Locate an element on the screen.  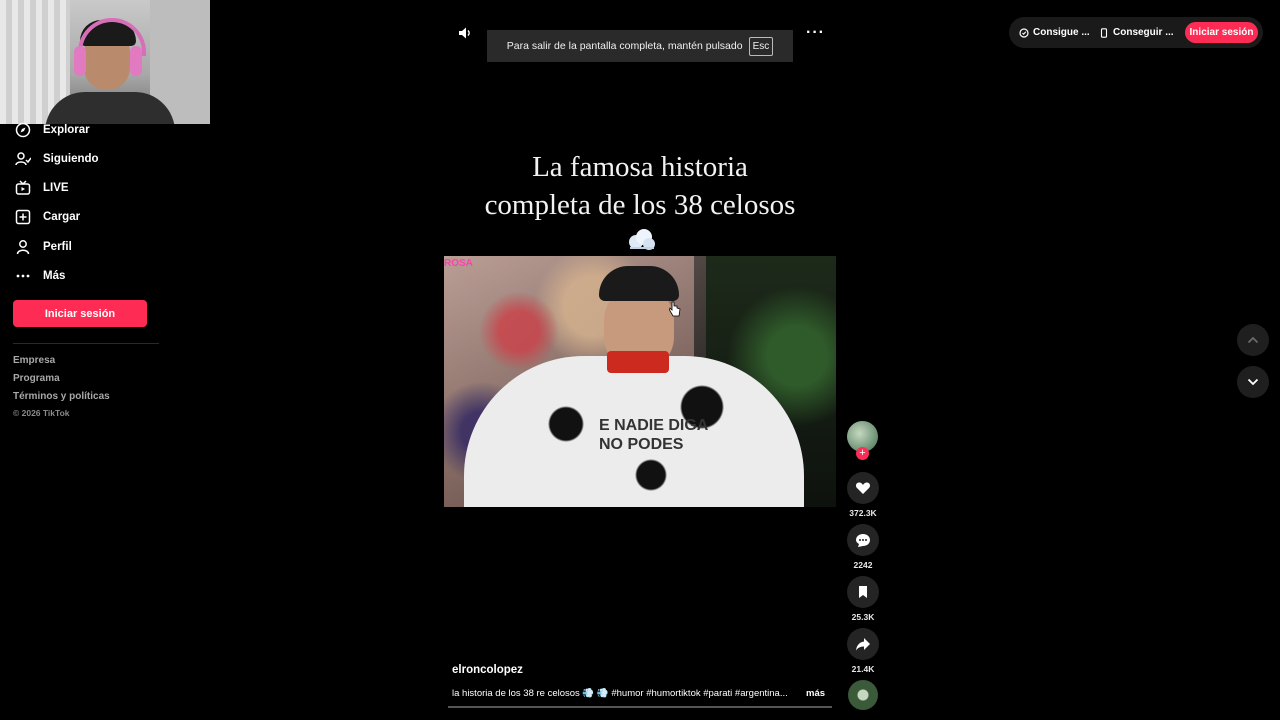
like-count: 372.3K is located at coordinates (863, 513).